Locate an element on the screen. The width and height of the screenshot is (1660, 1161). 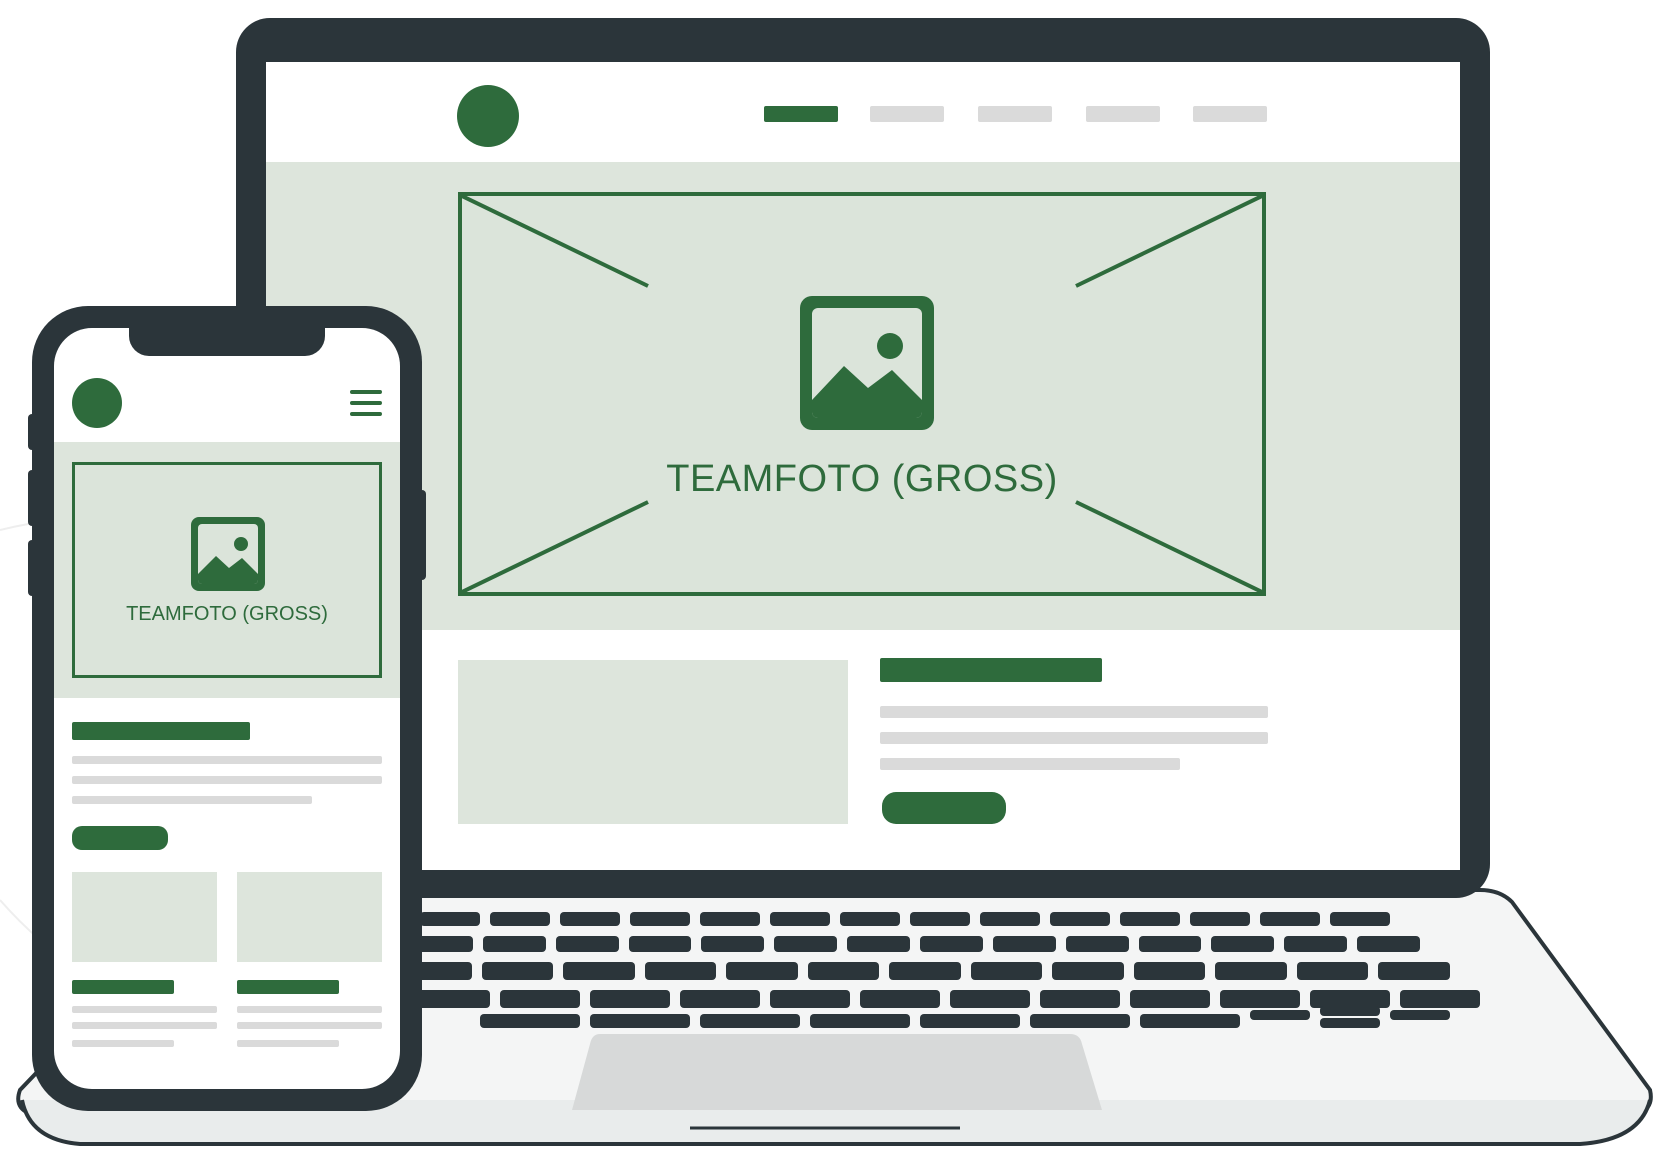
hero-image-placeholder: TEAMFOTO (GROSS) is located at coordinates (227, 570).